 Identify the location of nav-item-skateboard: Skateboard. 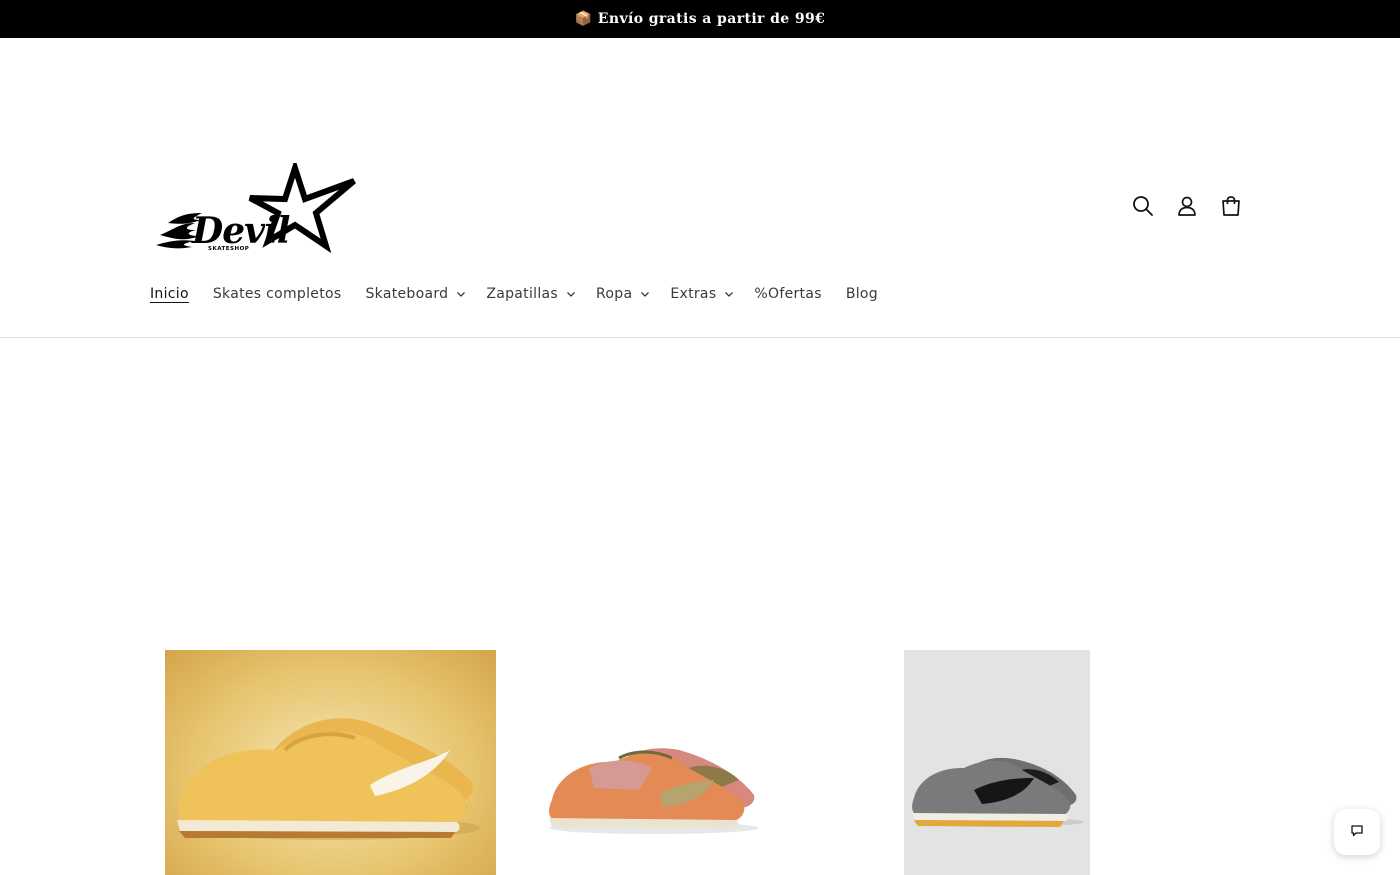
(415, 294).